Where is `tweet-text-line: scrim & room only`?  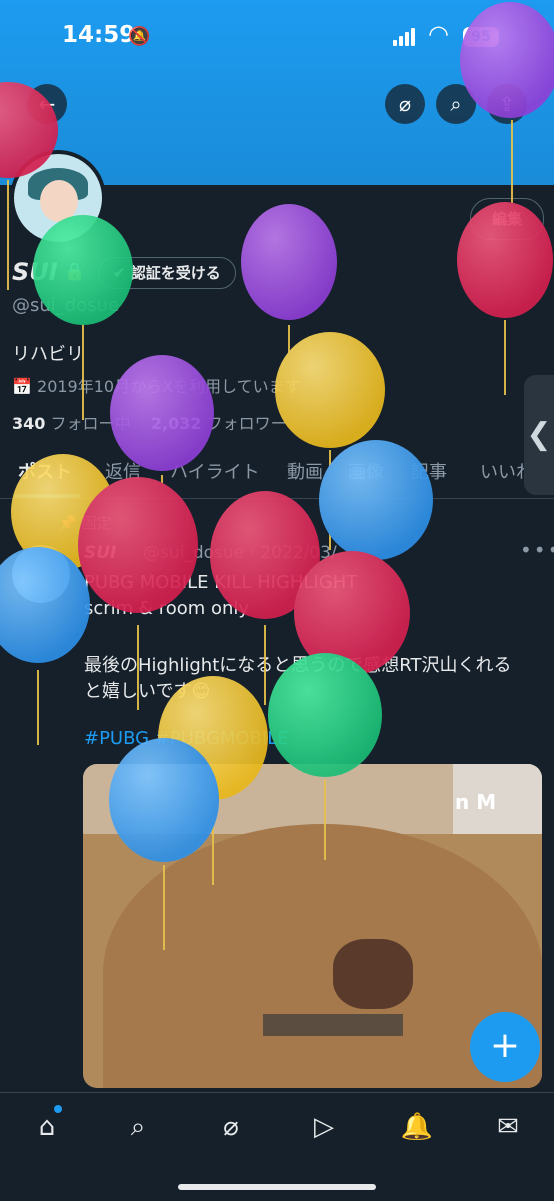 tweet-text-line: scrim & room only is located at coordinates (167, 608).